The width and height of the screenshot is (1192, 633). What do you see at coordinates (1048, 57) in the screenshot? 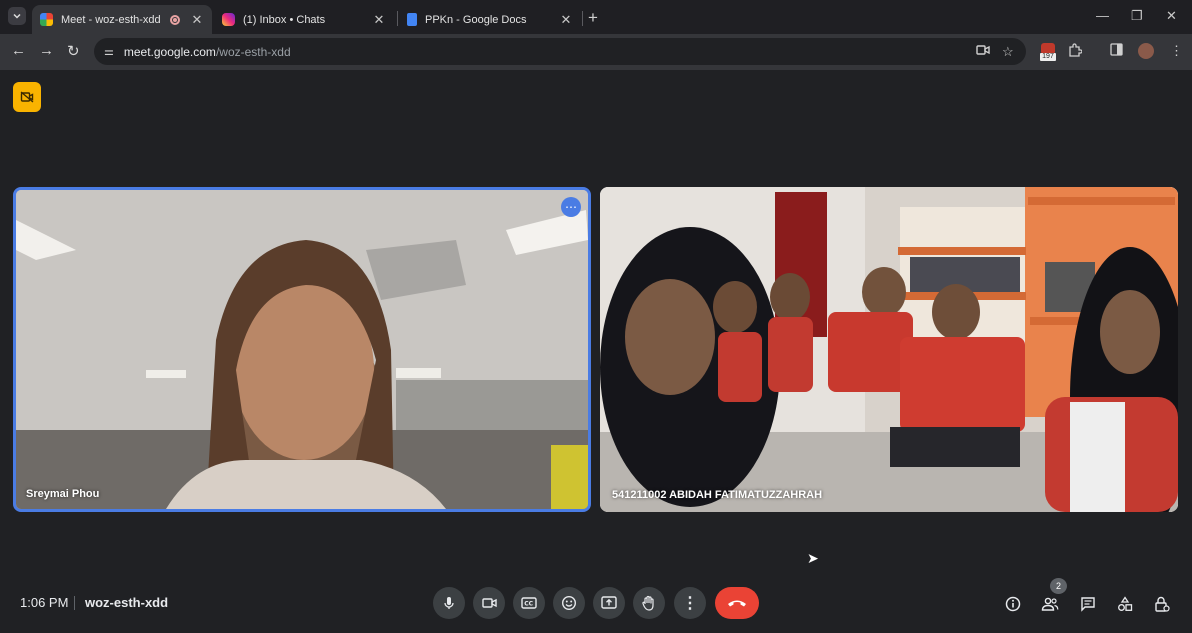
I see `extension-badge-count: 197` at bounding box center [1048, 57].